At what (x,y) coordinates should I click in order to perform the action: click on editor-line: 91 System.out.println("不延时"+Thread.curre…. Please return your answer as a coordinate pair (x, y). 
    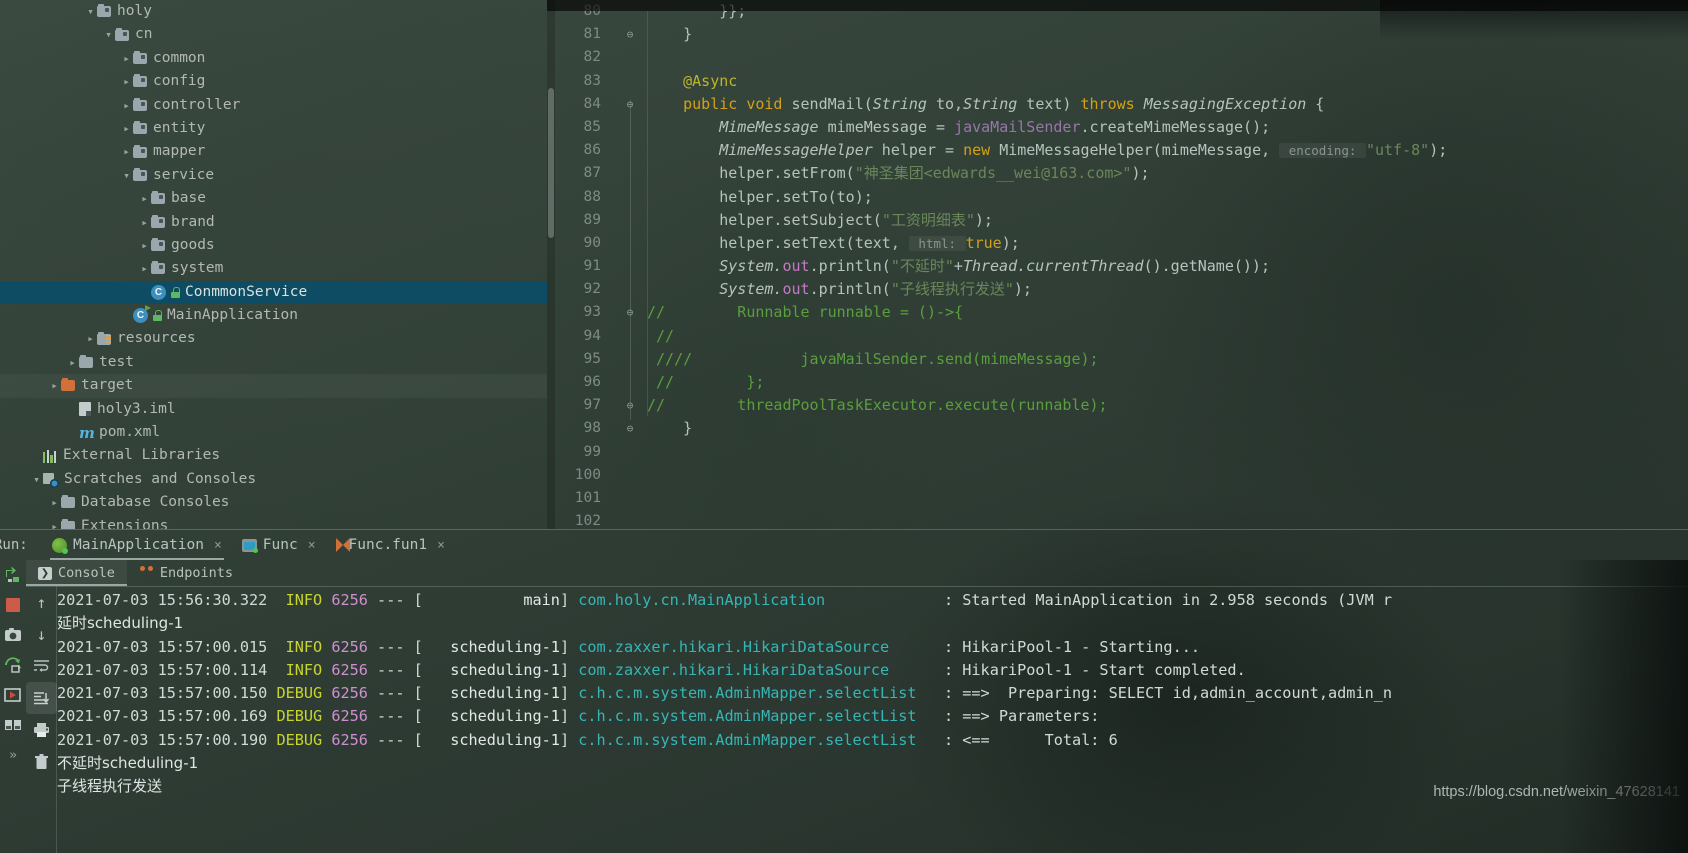
    Looking at the image, I should click on (1117, 266).